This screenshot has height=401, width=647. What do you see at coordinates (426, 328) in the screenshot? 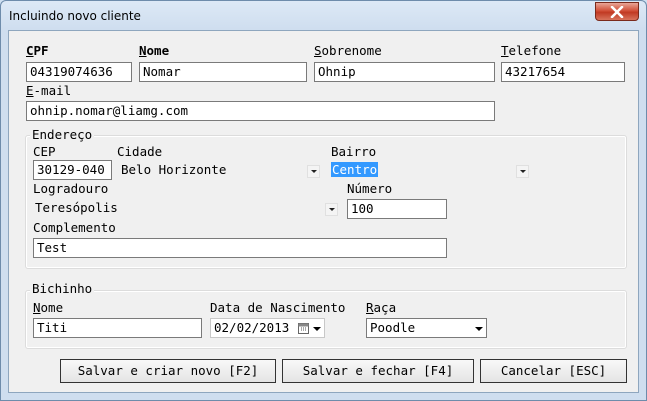
I see `raca-select: Poodle` at bounding box center [426, 328].